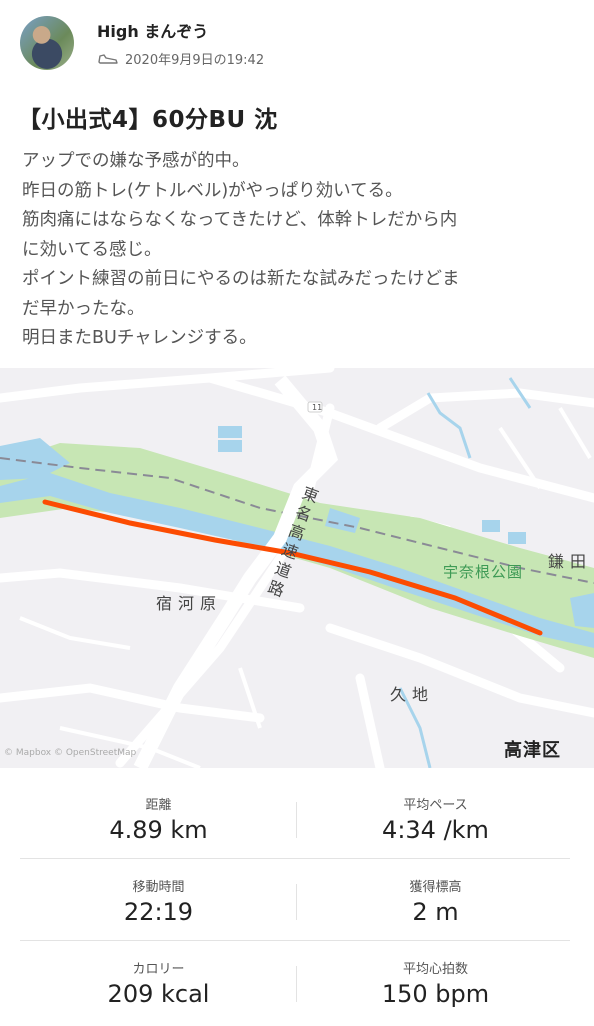 The width and height of the screenshot is (594, 1026). I want to click on stat-value: 209 kcal, so click(158, 994).